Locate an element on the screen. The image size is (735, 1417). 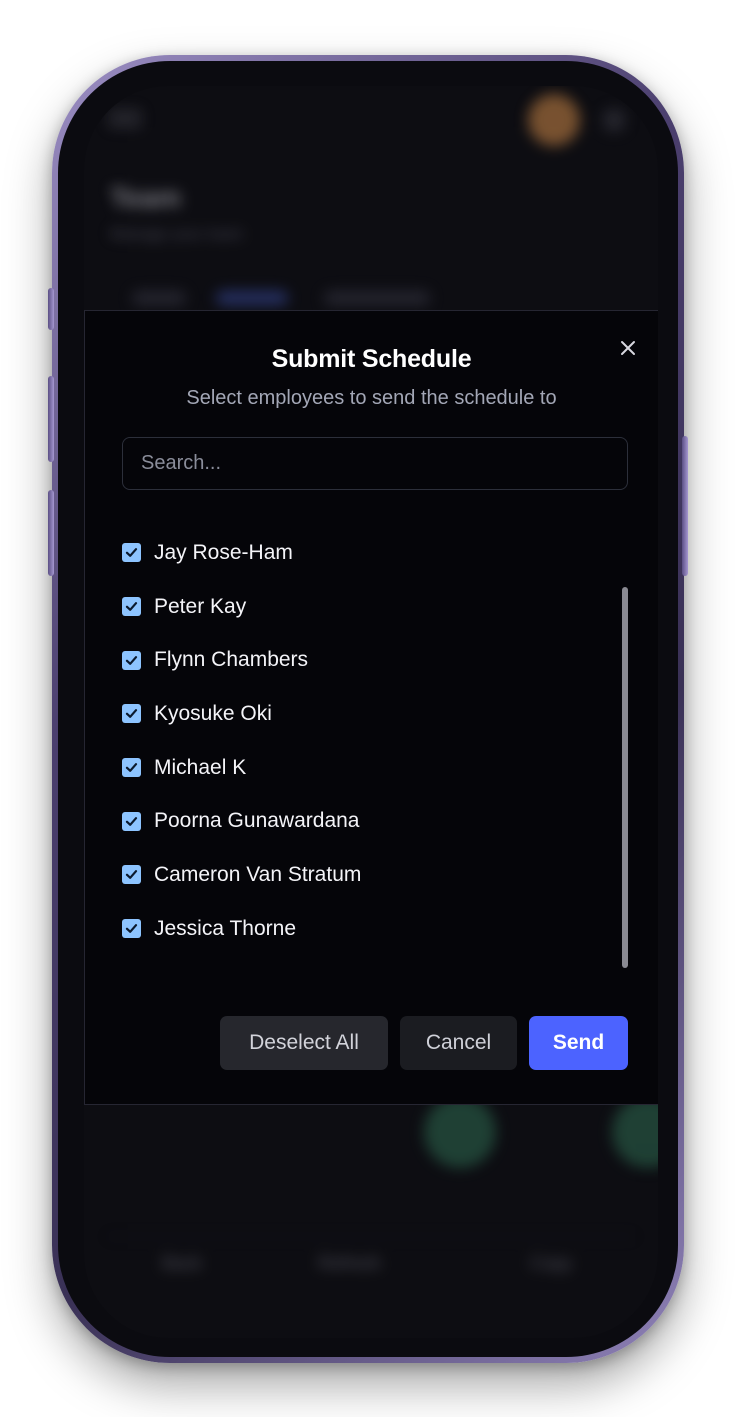
employee-list-item: Peter Kay is located at coordinates (352, 607).